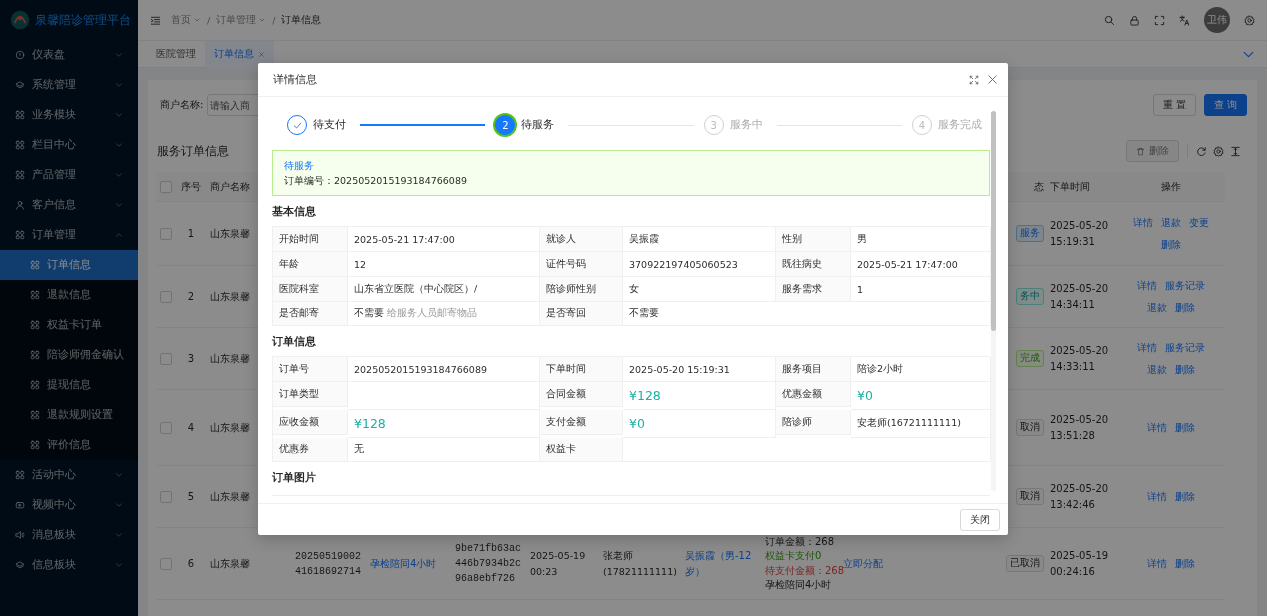  What do you see at coordinates (813, 422) in the screenshot?
I see `field-label: 陪诊师` at bounding box center [813, 422].